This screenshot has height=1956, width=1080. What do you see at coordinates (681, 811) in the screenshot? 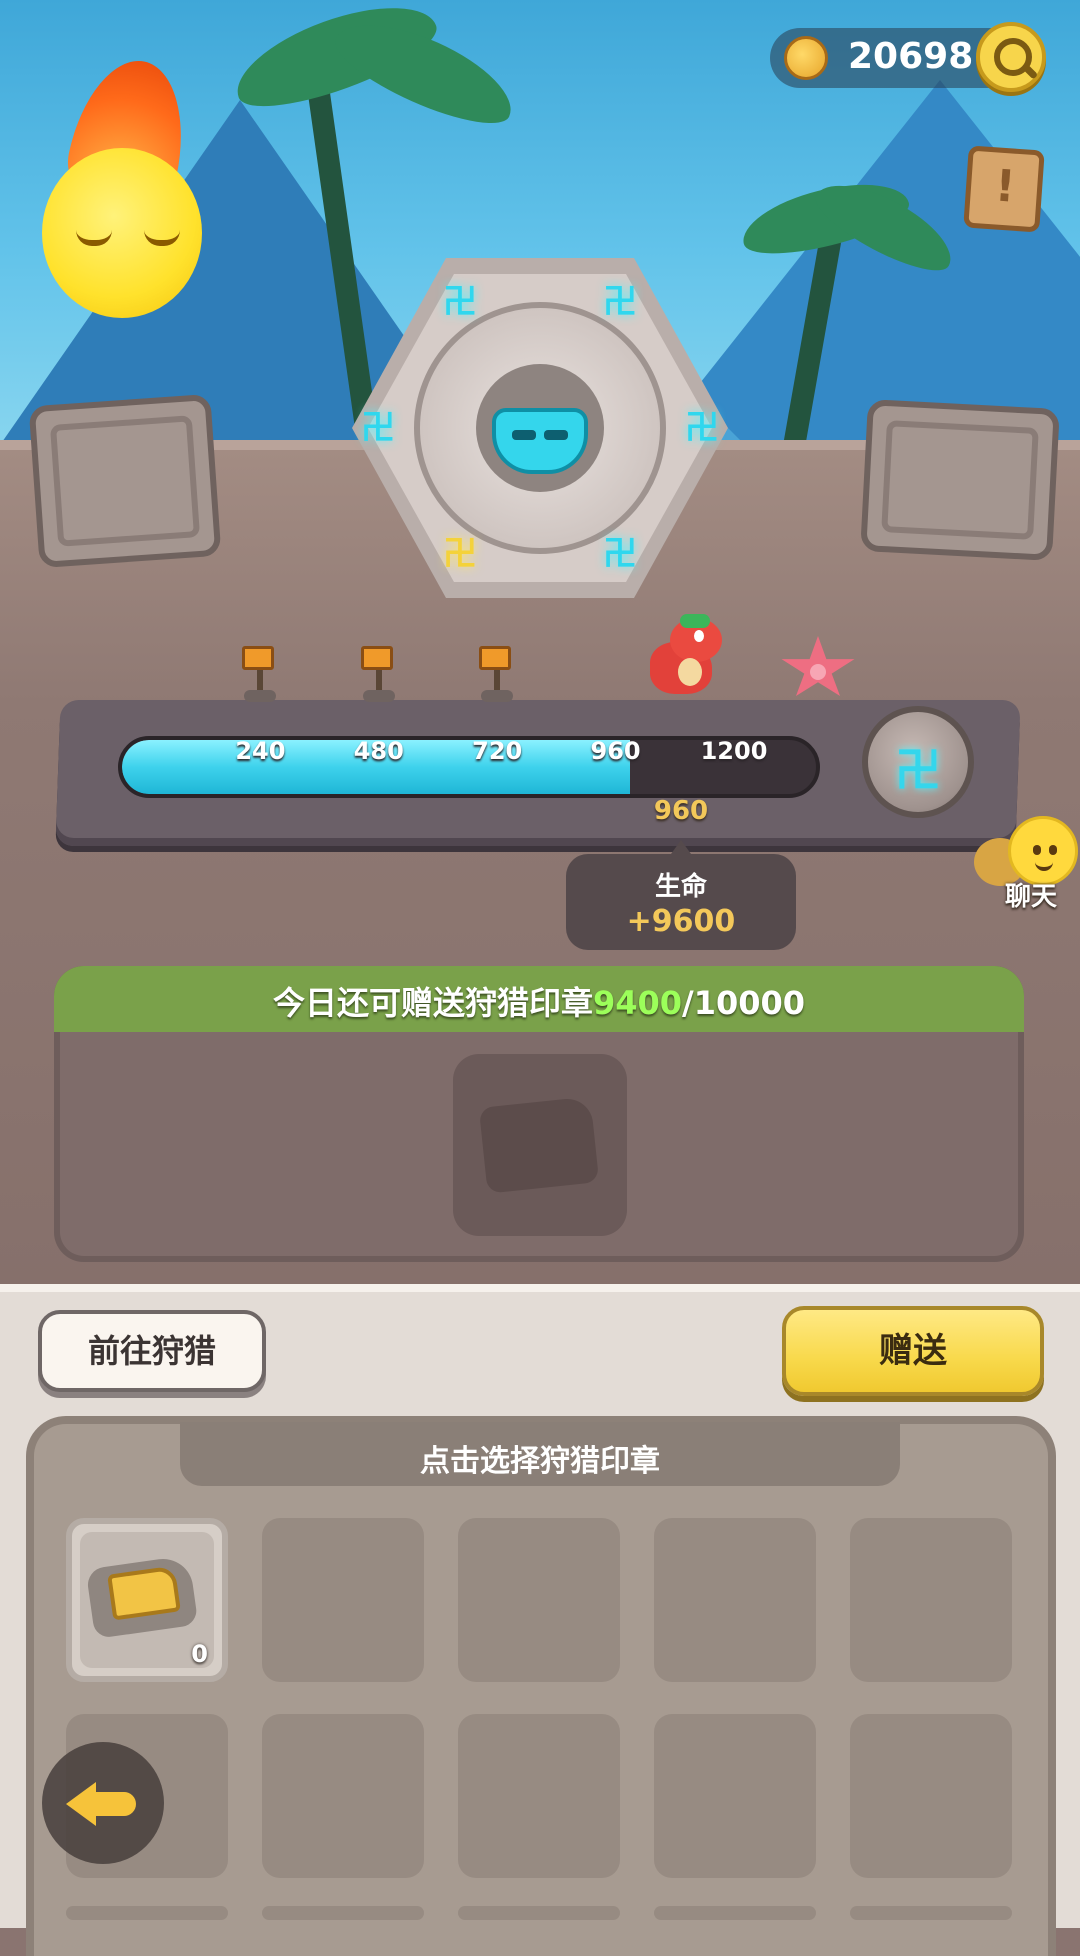
I see `current-progress-value: 960` at bounding box center [681, 811].